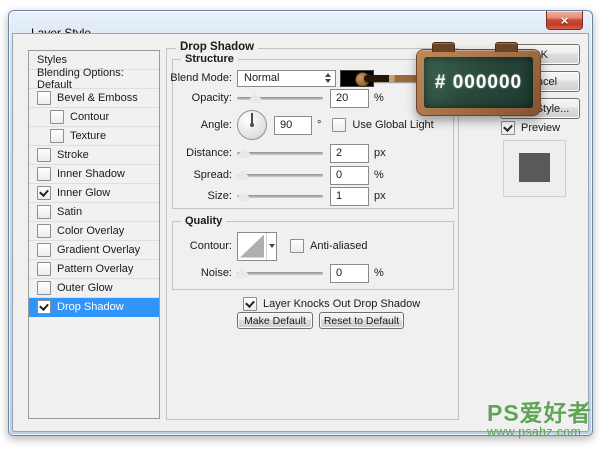 The height and width of the screenshot is (449, 600). Describe the element at coordinates (328, 78) in the screenshot. I see `combo-updown-icon` at that location.